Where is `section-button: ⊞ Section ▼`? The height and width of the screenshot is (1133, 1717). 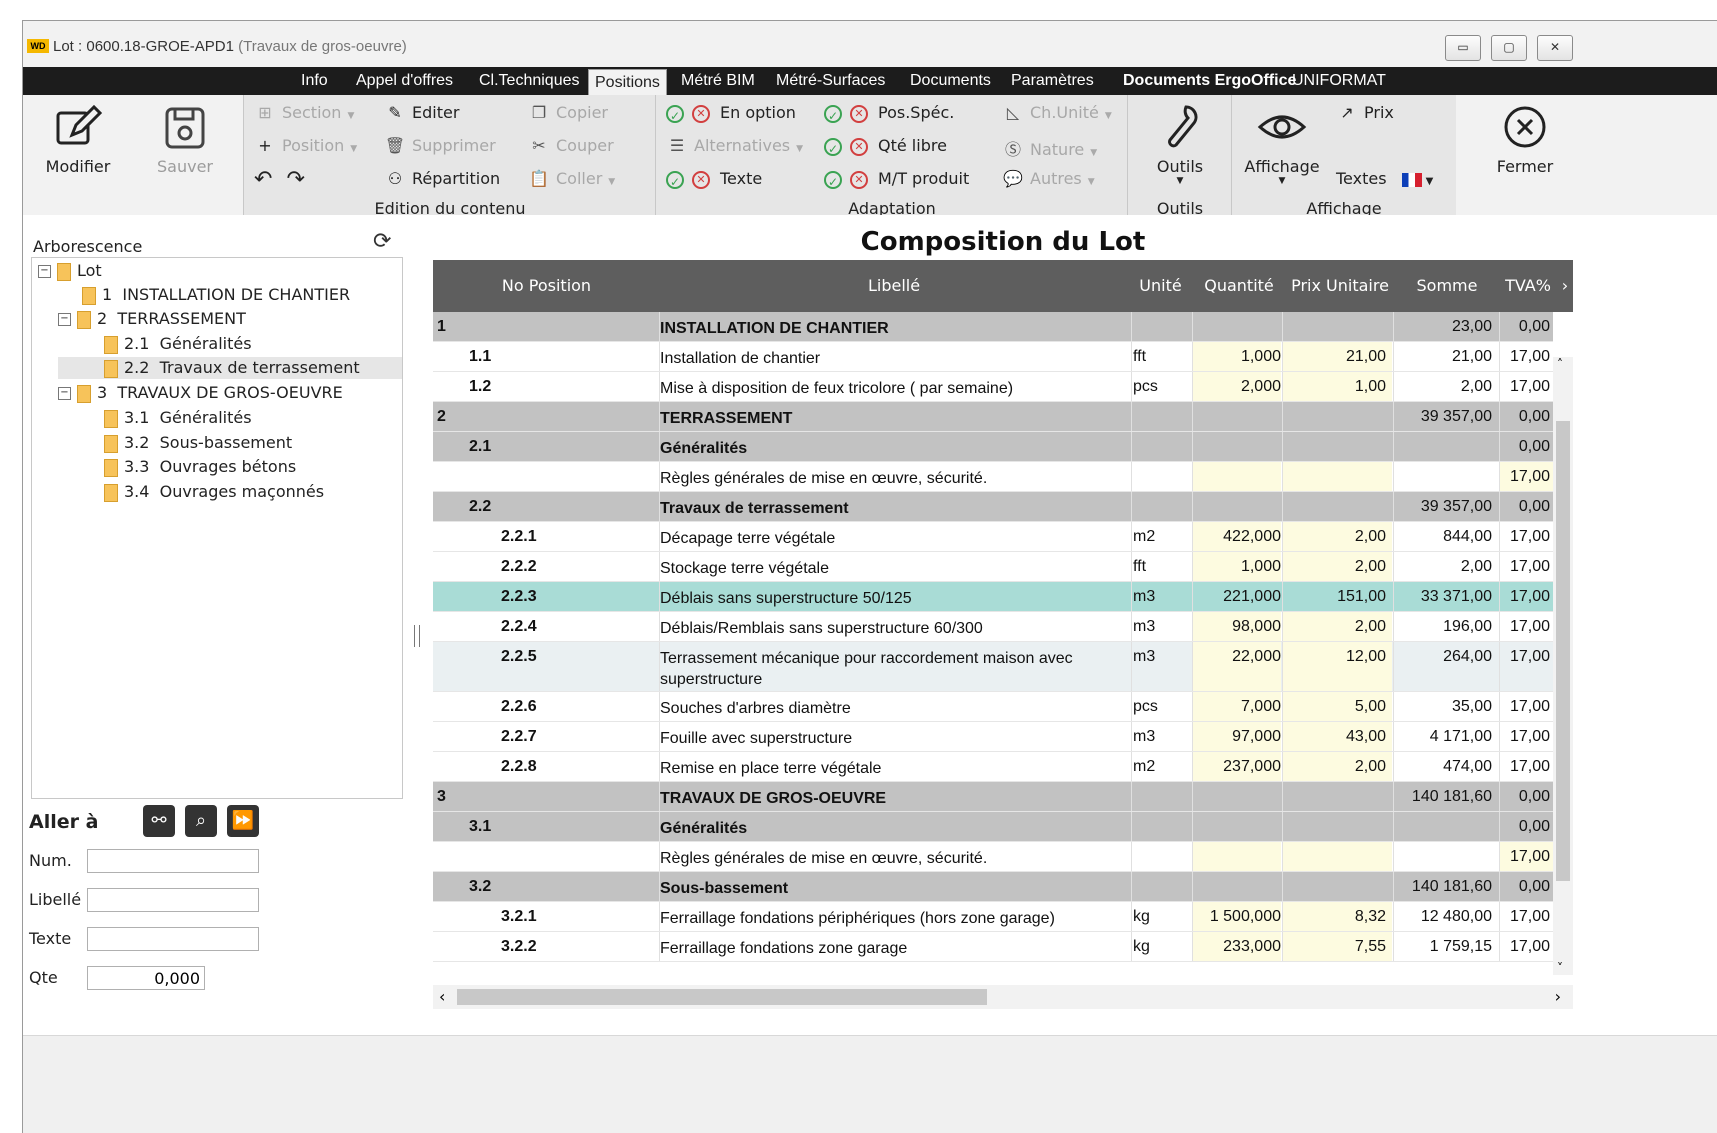
section-button: ⊞ Section ▼ is located at coordinates (304, 112).